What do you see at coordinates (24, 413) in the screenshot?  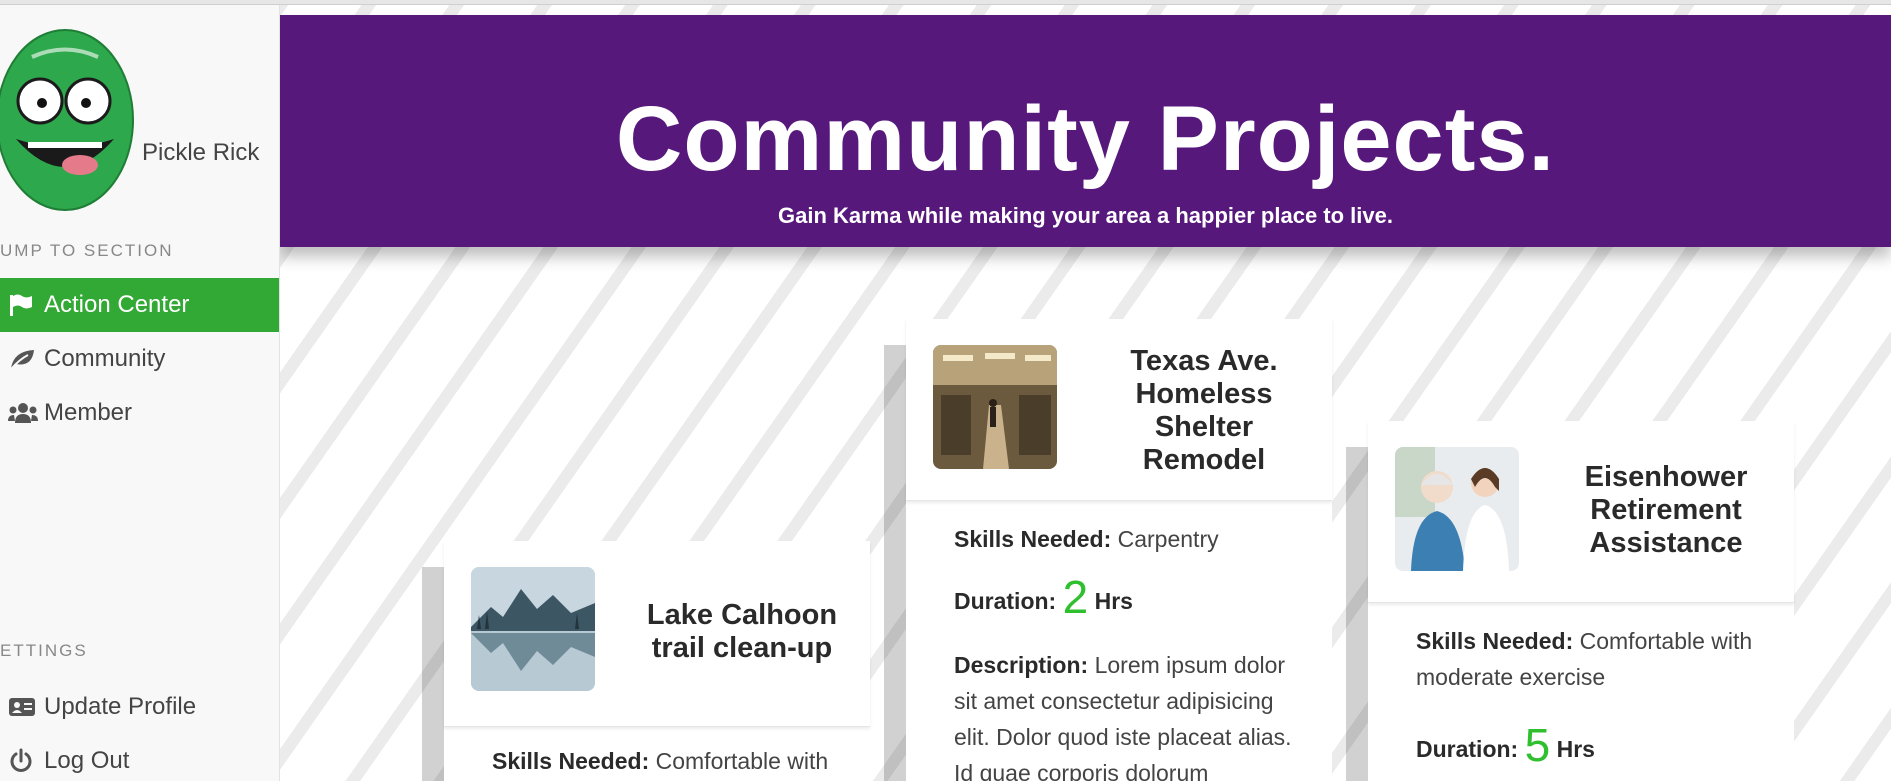 I see `users-icon` at bounding box center [24, 413].